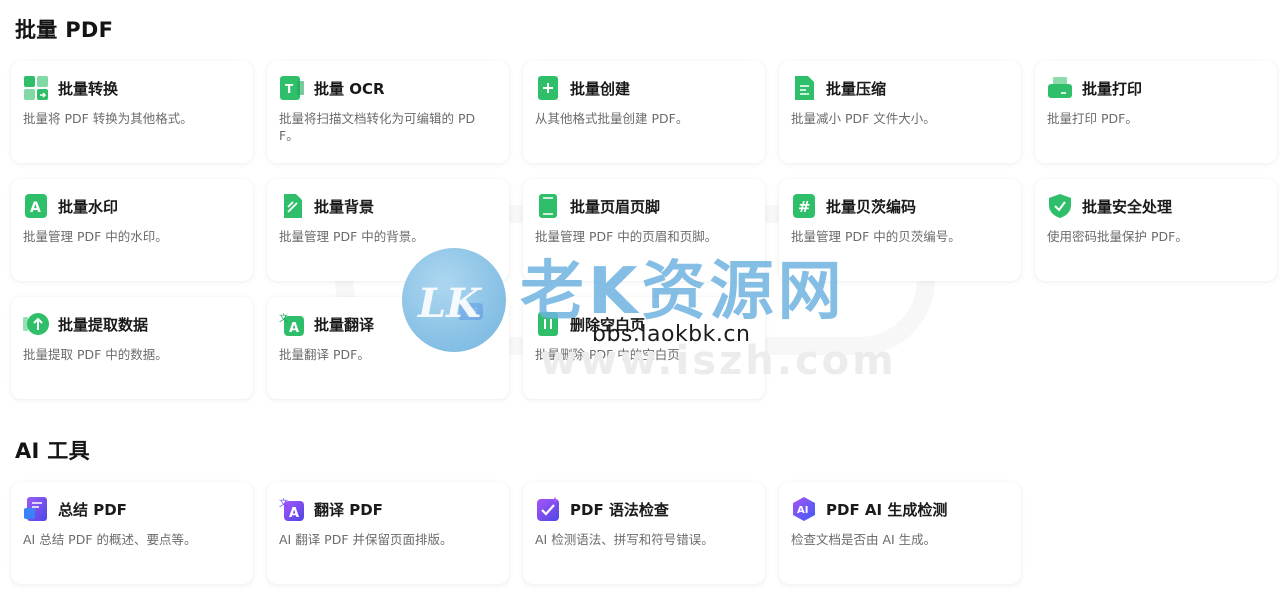 This screenshot has height=596, width=1280. I want to click on card-header: 批量压缩, so click(900, 88).